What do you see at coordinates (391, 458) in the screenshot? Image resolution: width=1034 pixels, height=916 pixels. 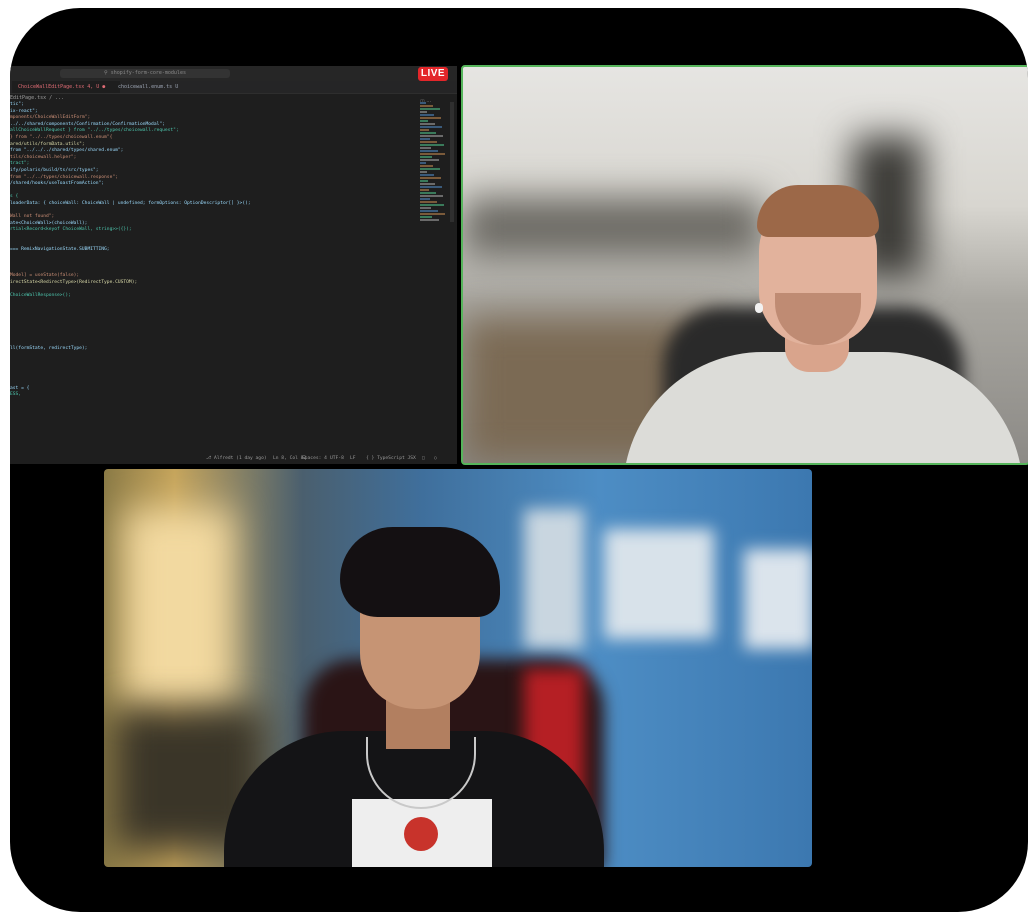 I see `status-item: { } TypeScript JSX` at bounding box center [391, 458].